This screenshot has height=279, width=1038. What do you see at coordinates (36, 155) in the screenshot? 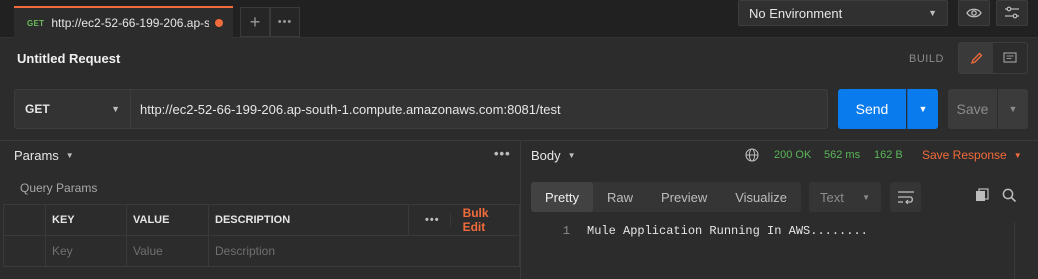
I see `params-title: Params` at bounding box center [36, 155].